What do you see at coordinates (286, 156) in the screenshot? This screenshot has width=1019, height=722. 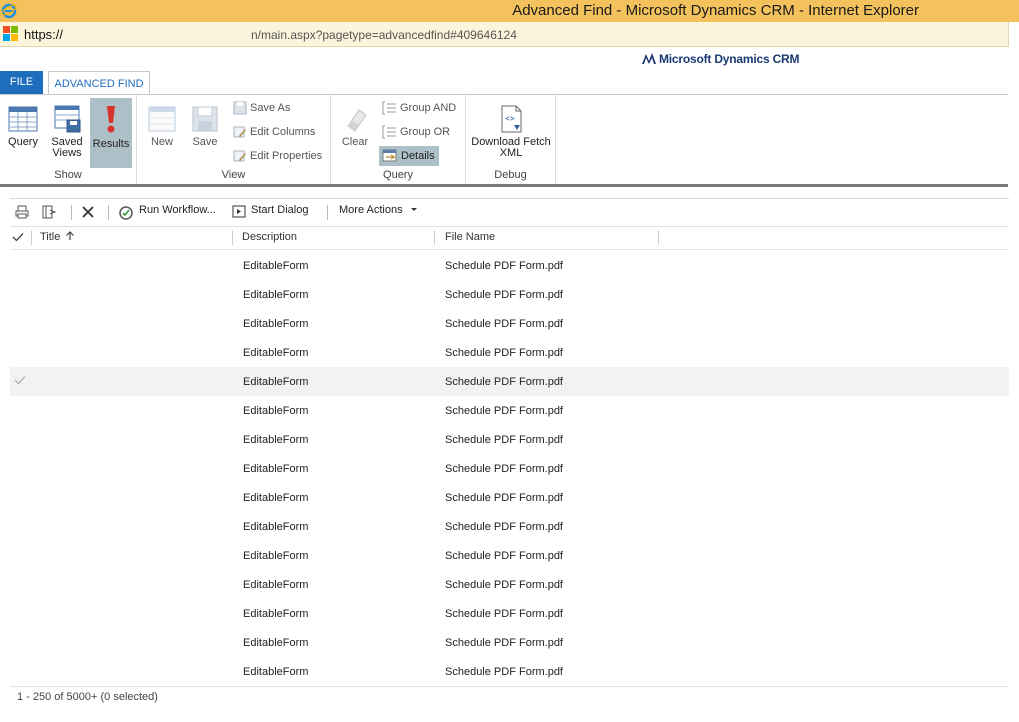 I see `edit-properties-label: Edit Properties` at bounding box center [286, 156].